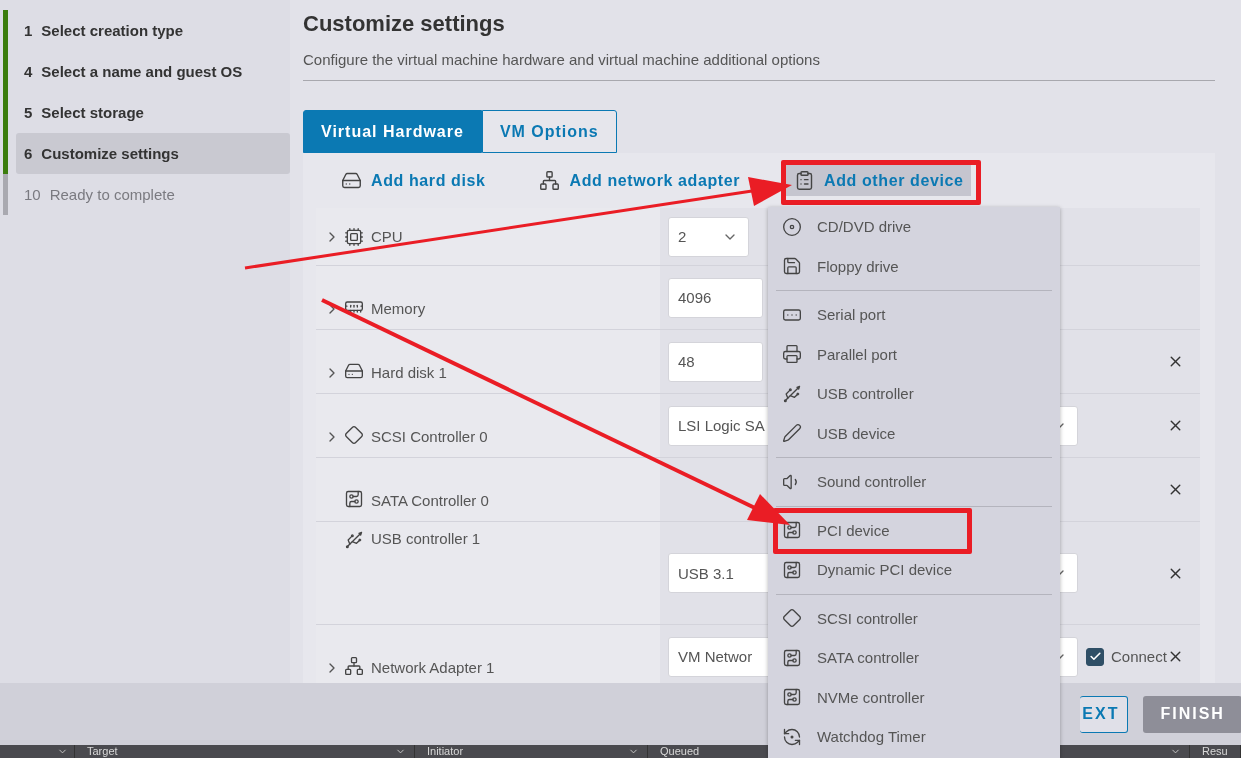  What do you see at coordinates (102, 751) in the screenshot?
I see `column-header: Target` at bounding box center [102, 751].